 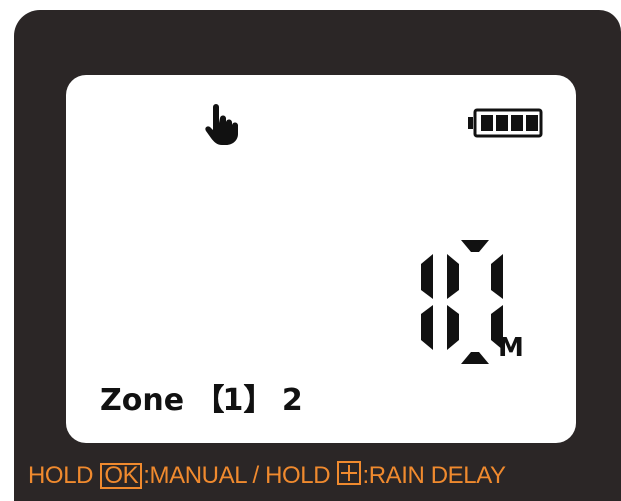 I want to click on zone-bracket-close: 】, so click(x=258, y=400).